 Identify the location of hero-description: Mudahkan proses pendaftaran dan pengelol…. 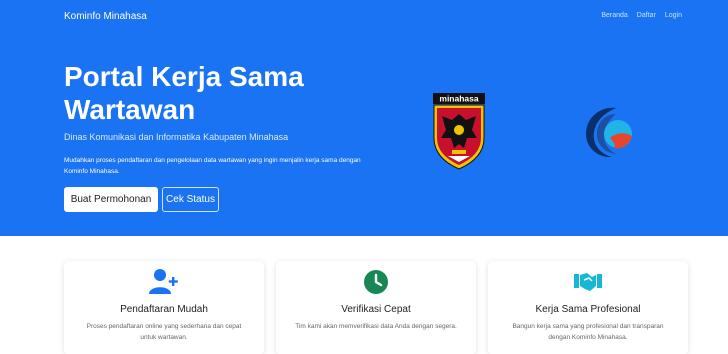
(212, 166).